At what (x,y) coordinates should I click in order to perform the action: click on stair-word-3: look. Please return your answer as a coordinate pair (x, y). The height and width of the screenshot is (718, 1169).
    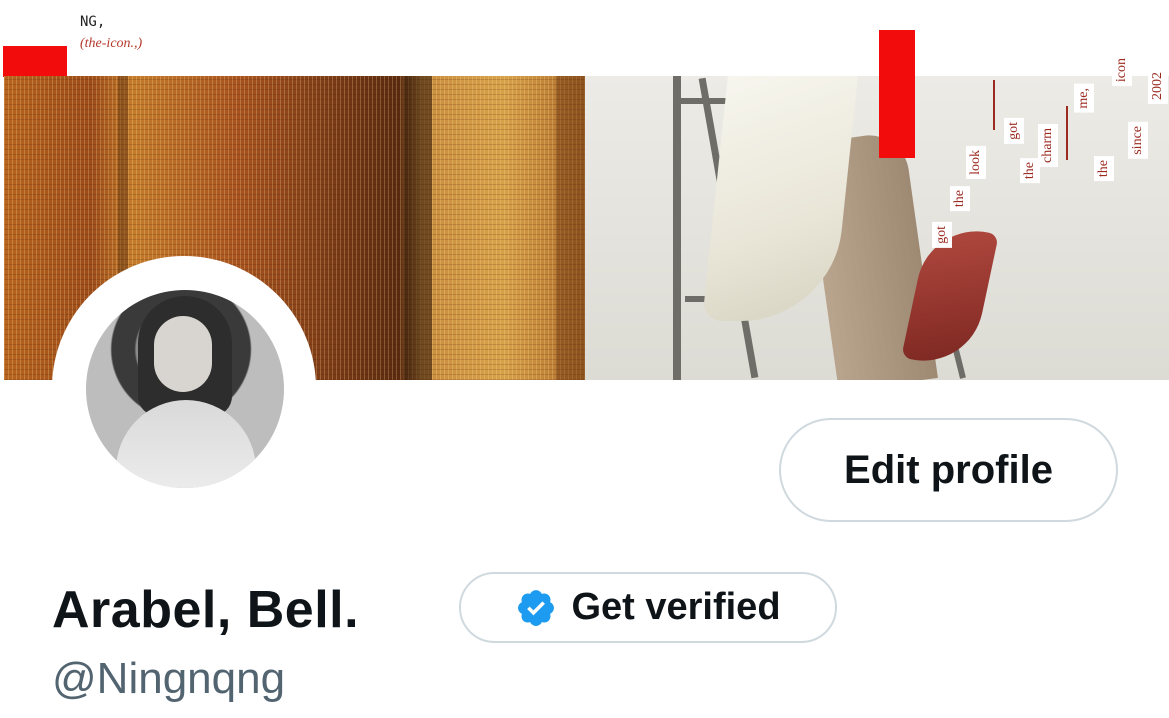
    Looking at the image, I should click on (976, 162).